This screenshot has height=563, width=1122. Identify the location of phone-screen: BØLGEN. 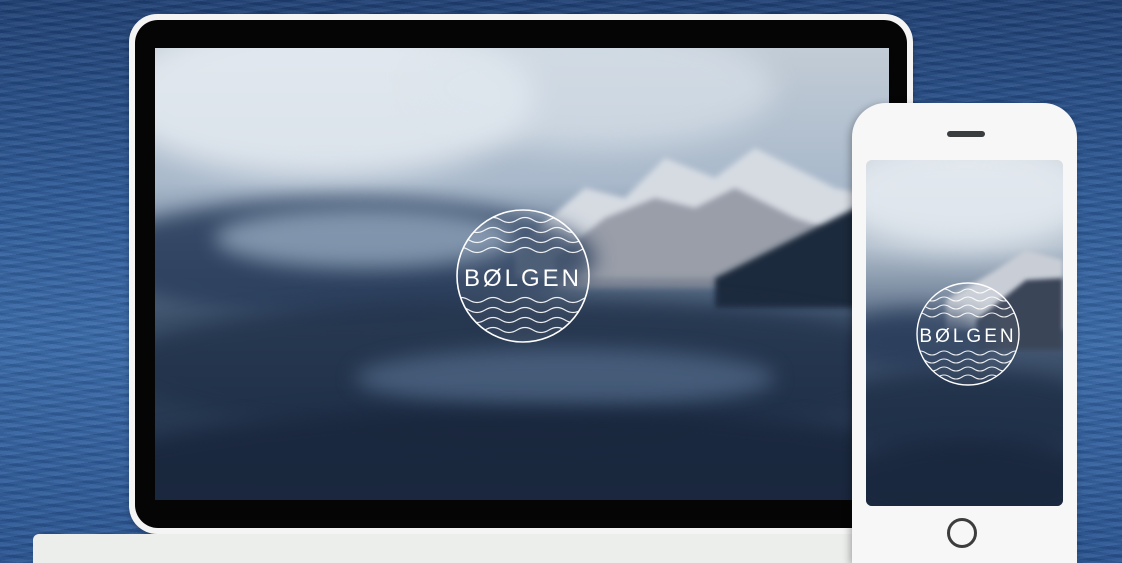
(964, 333).